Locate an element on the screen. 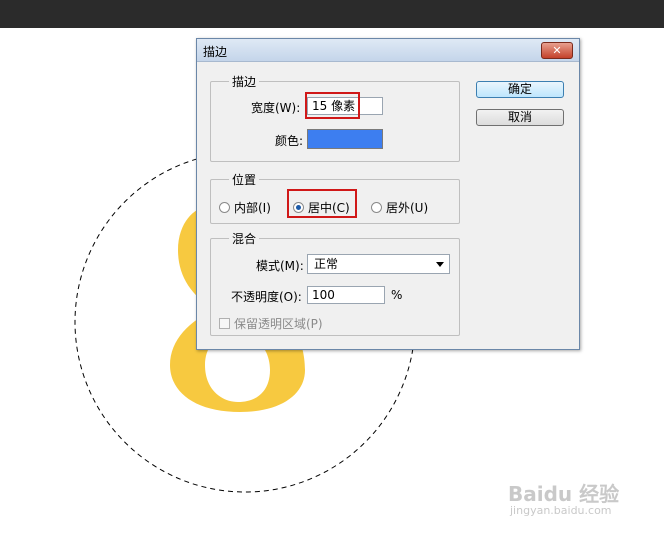 This screenshot has width=664, height=535. blend-group: 混合 模式(M): 正常 不透明度(O): 100 % 保留透明区域(P) is located at coordinates (335, 283).